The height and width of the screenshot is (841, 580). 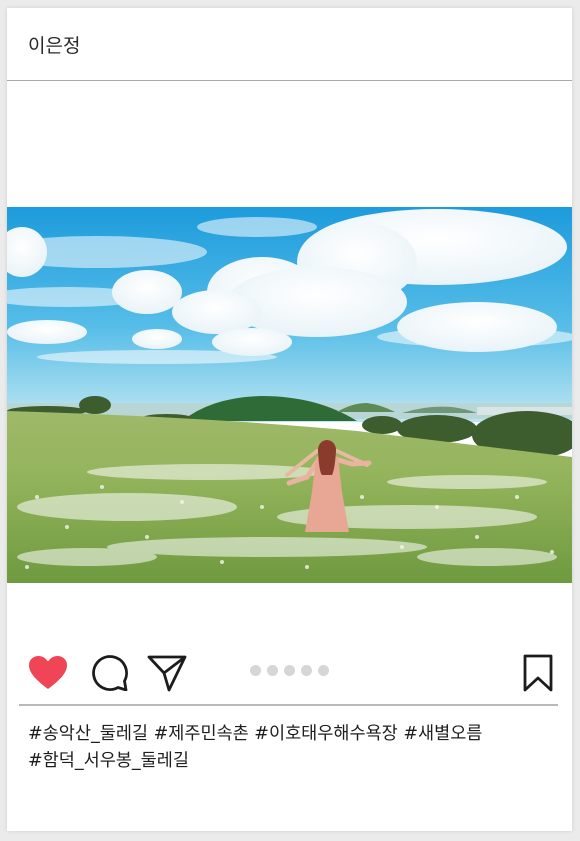 I want to click on post-header: 이은정, so click(x=289, y=44).